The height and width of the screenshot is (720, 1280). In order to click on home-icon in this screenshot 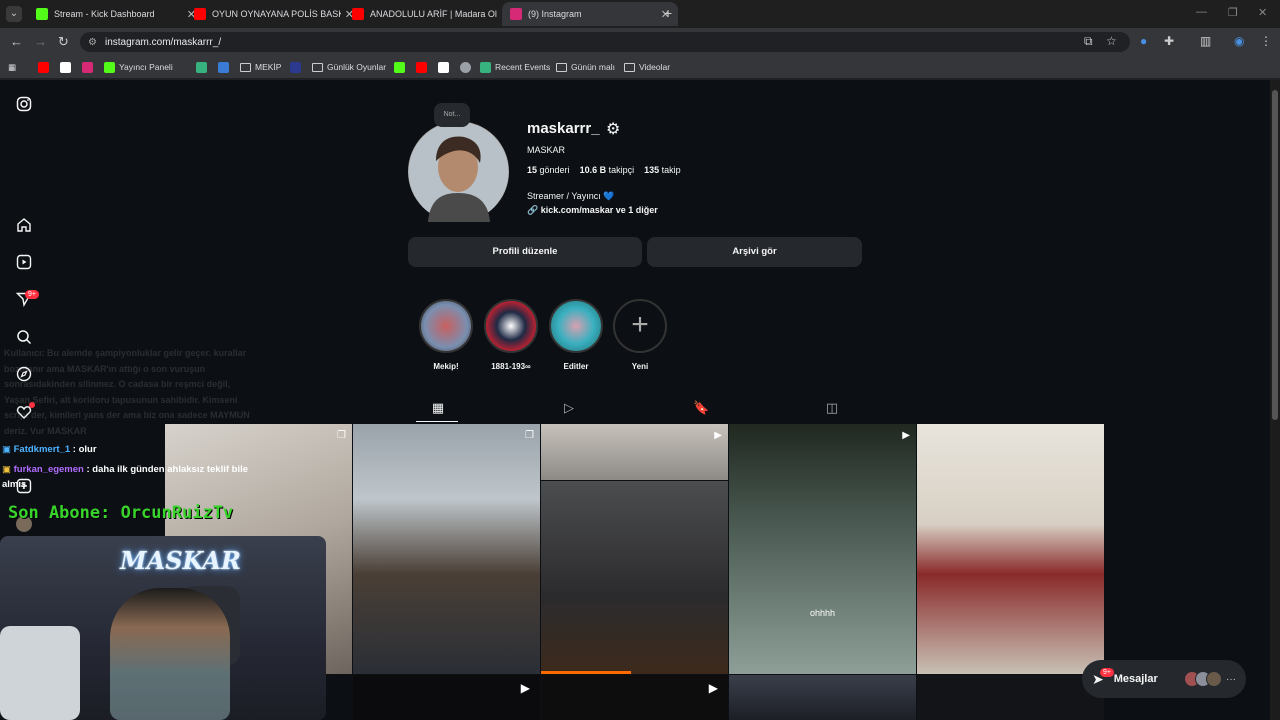, I will do `click(24, 225)`.